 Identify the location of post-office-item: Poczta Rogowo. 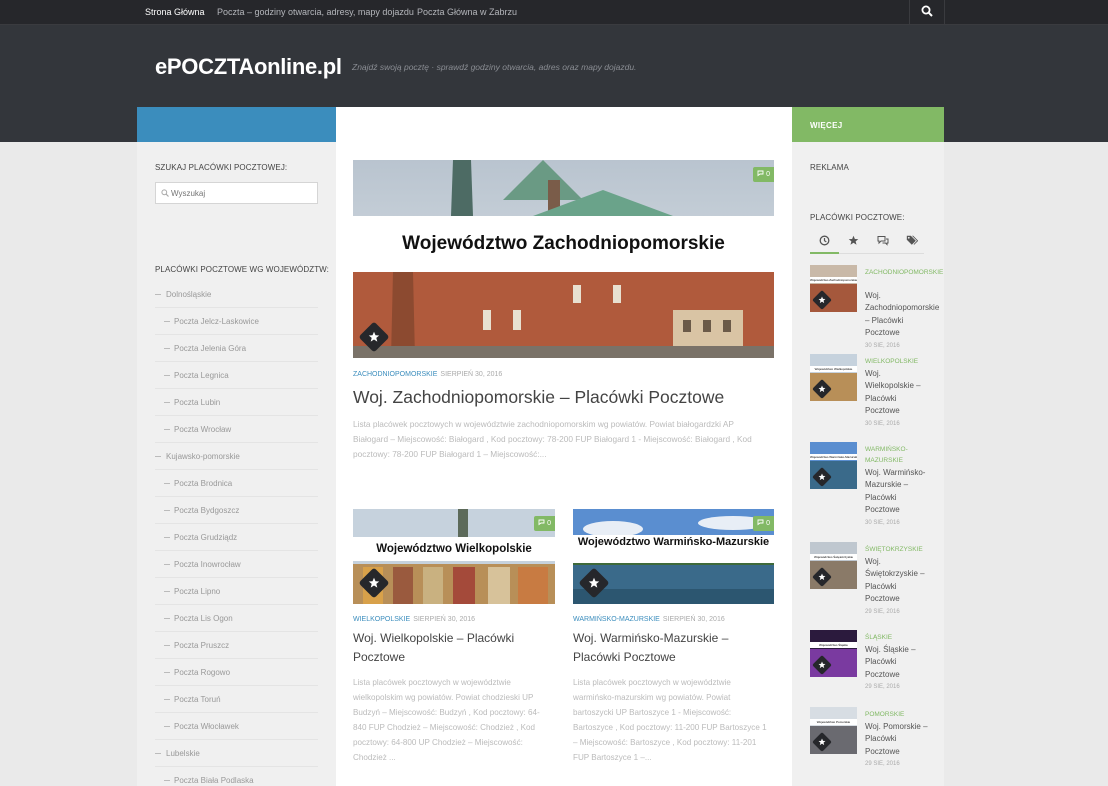
(236, 672).